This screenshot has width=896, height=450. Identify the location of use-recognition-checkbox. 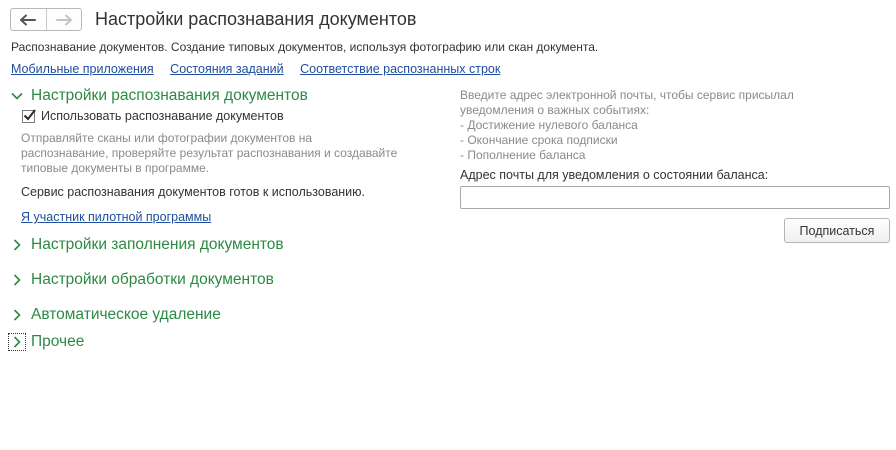
(29, 115).